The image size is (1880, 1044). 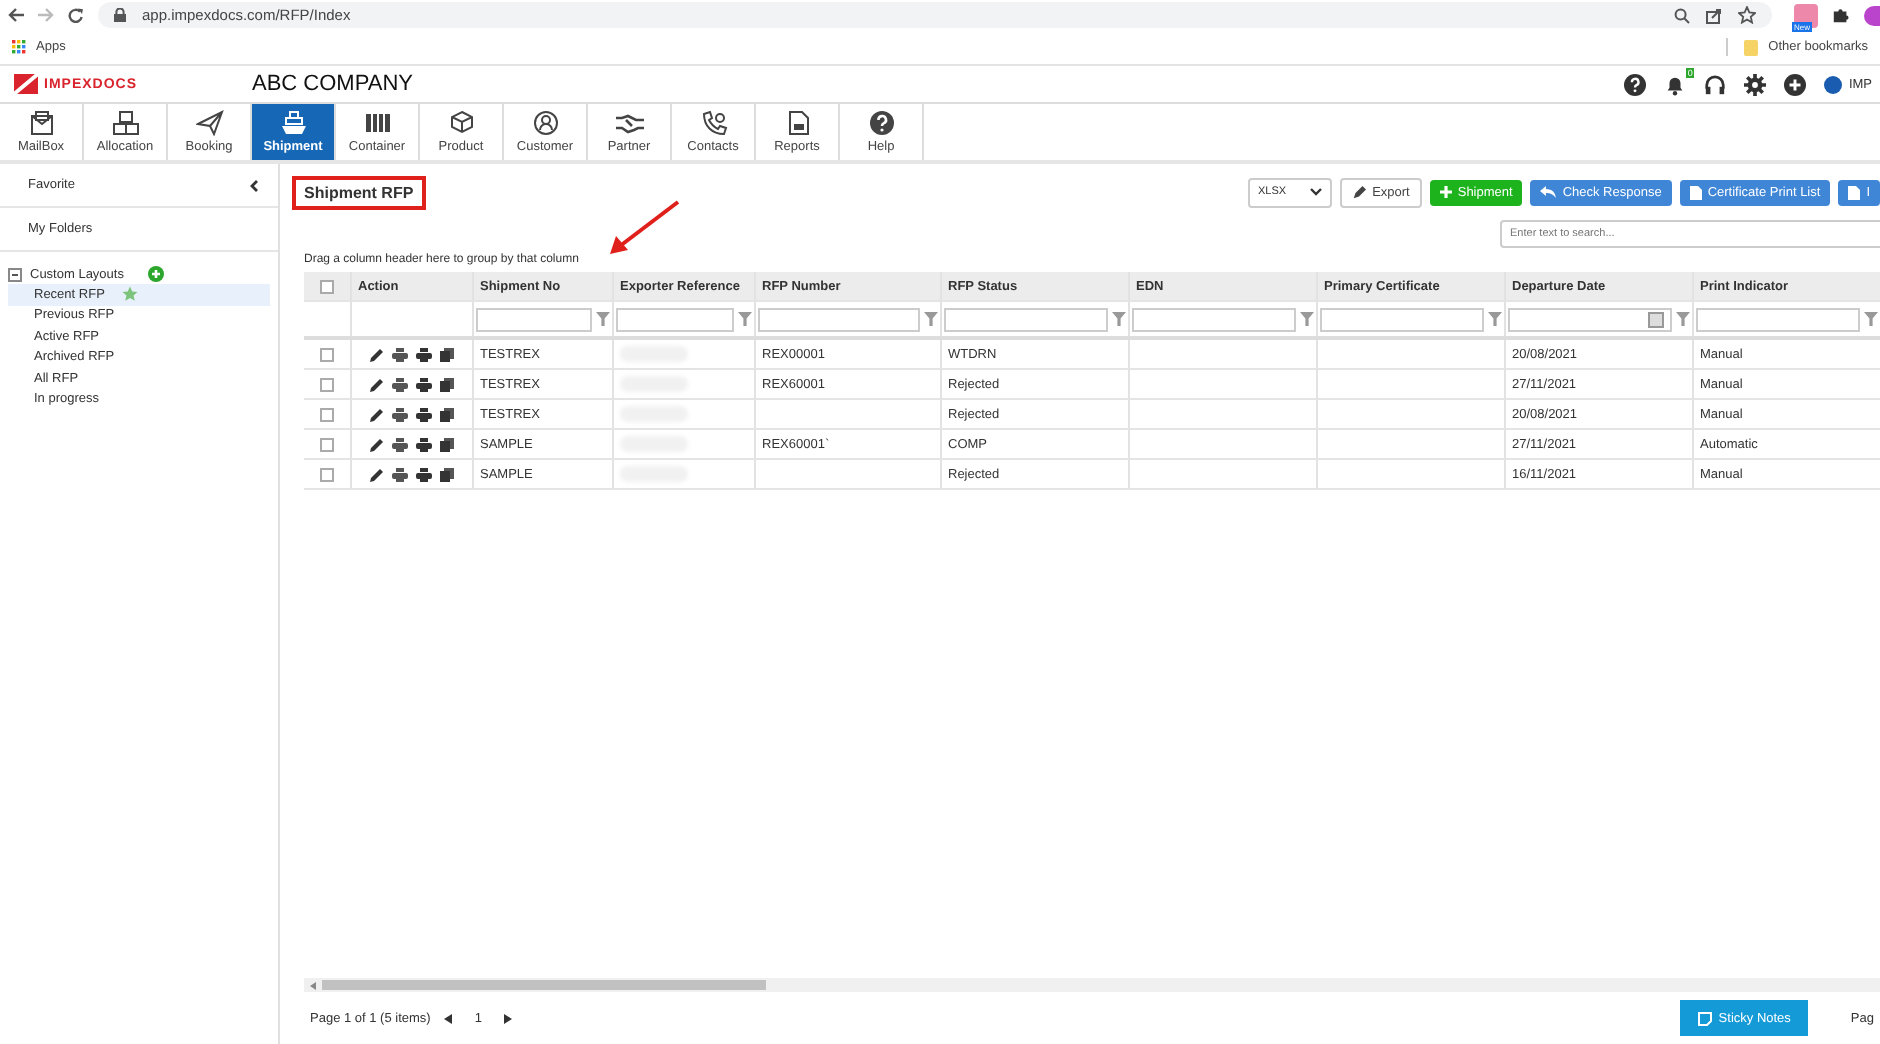 I want to click on bell-icon, so click(x=1675, y=84).